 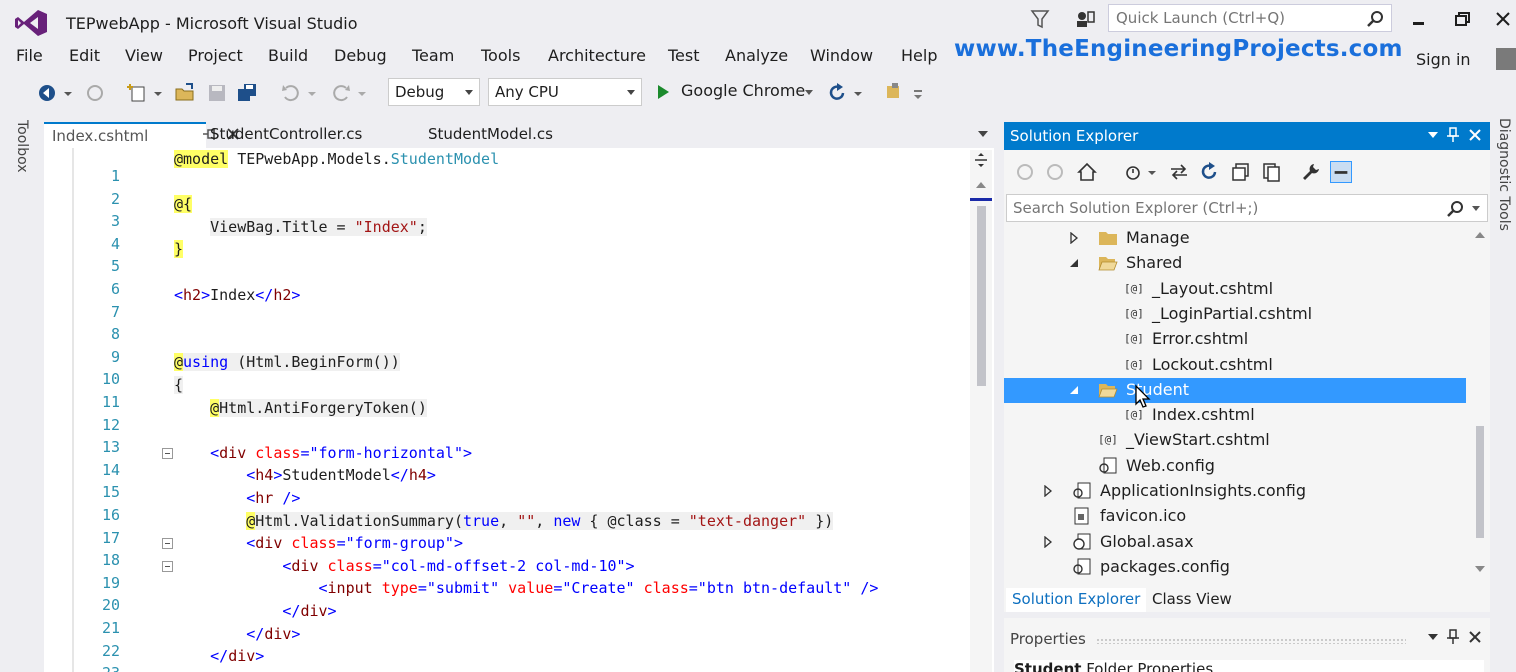 I want to click on feedback-icon, so click(x=1085, y=19).